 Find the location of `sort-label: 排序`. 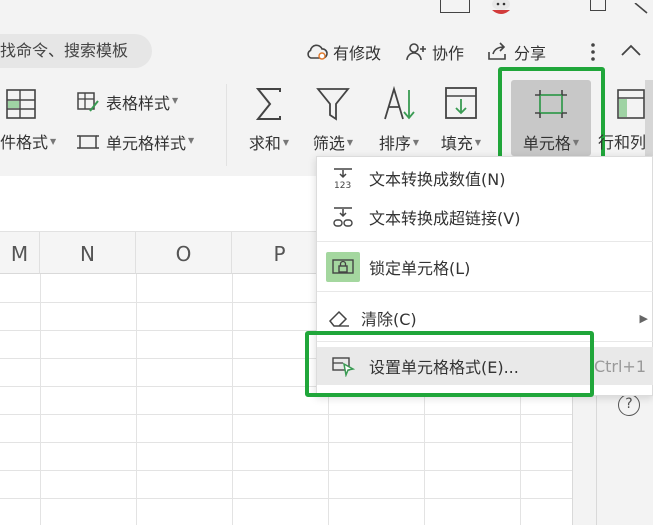

sort-label: 排序 is located at coordinates (394, 143).